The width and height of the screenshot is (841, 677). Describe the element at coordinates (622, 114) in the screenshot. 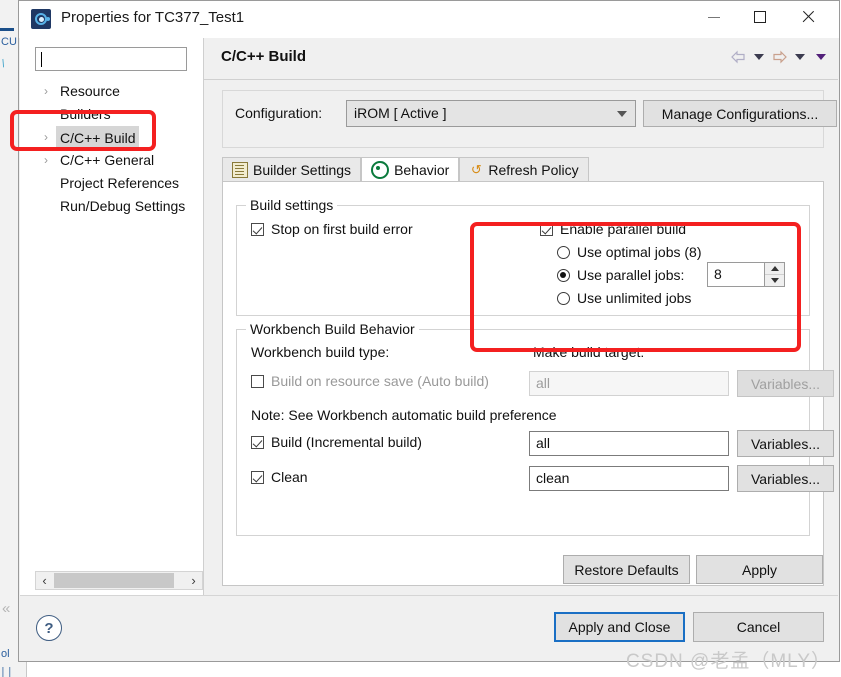

I see `chevron-down-icon` at that location.